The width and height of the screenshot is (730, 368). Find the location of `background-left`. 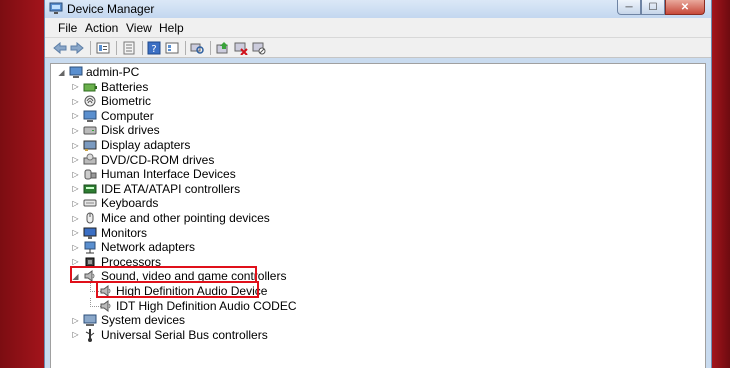

background-left is located at coordinates (22, 184).